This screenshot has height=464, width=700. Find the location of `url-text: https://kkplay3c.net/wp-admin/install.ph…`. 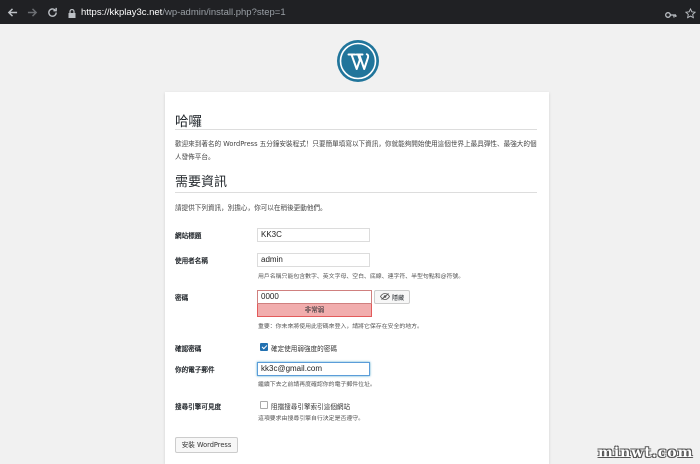

url-text: https://kkplay3c.net/wp-admin/install.ph… is located at coordinates (183, 12).